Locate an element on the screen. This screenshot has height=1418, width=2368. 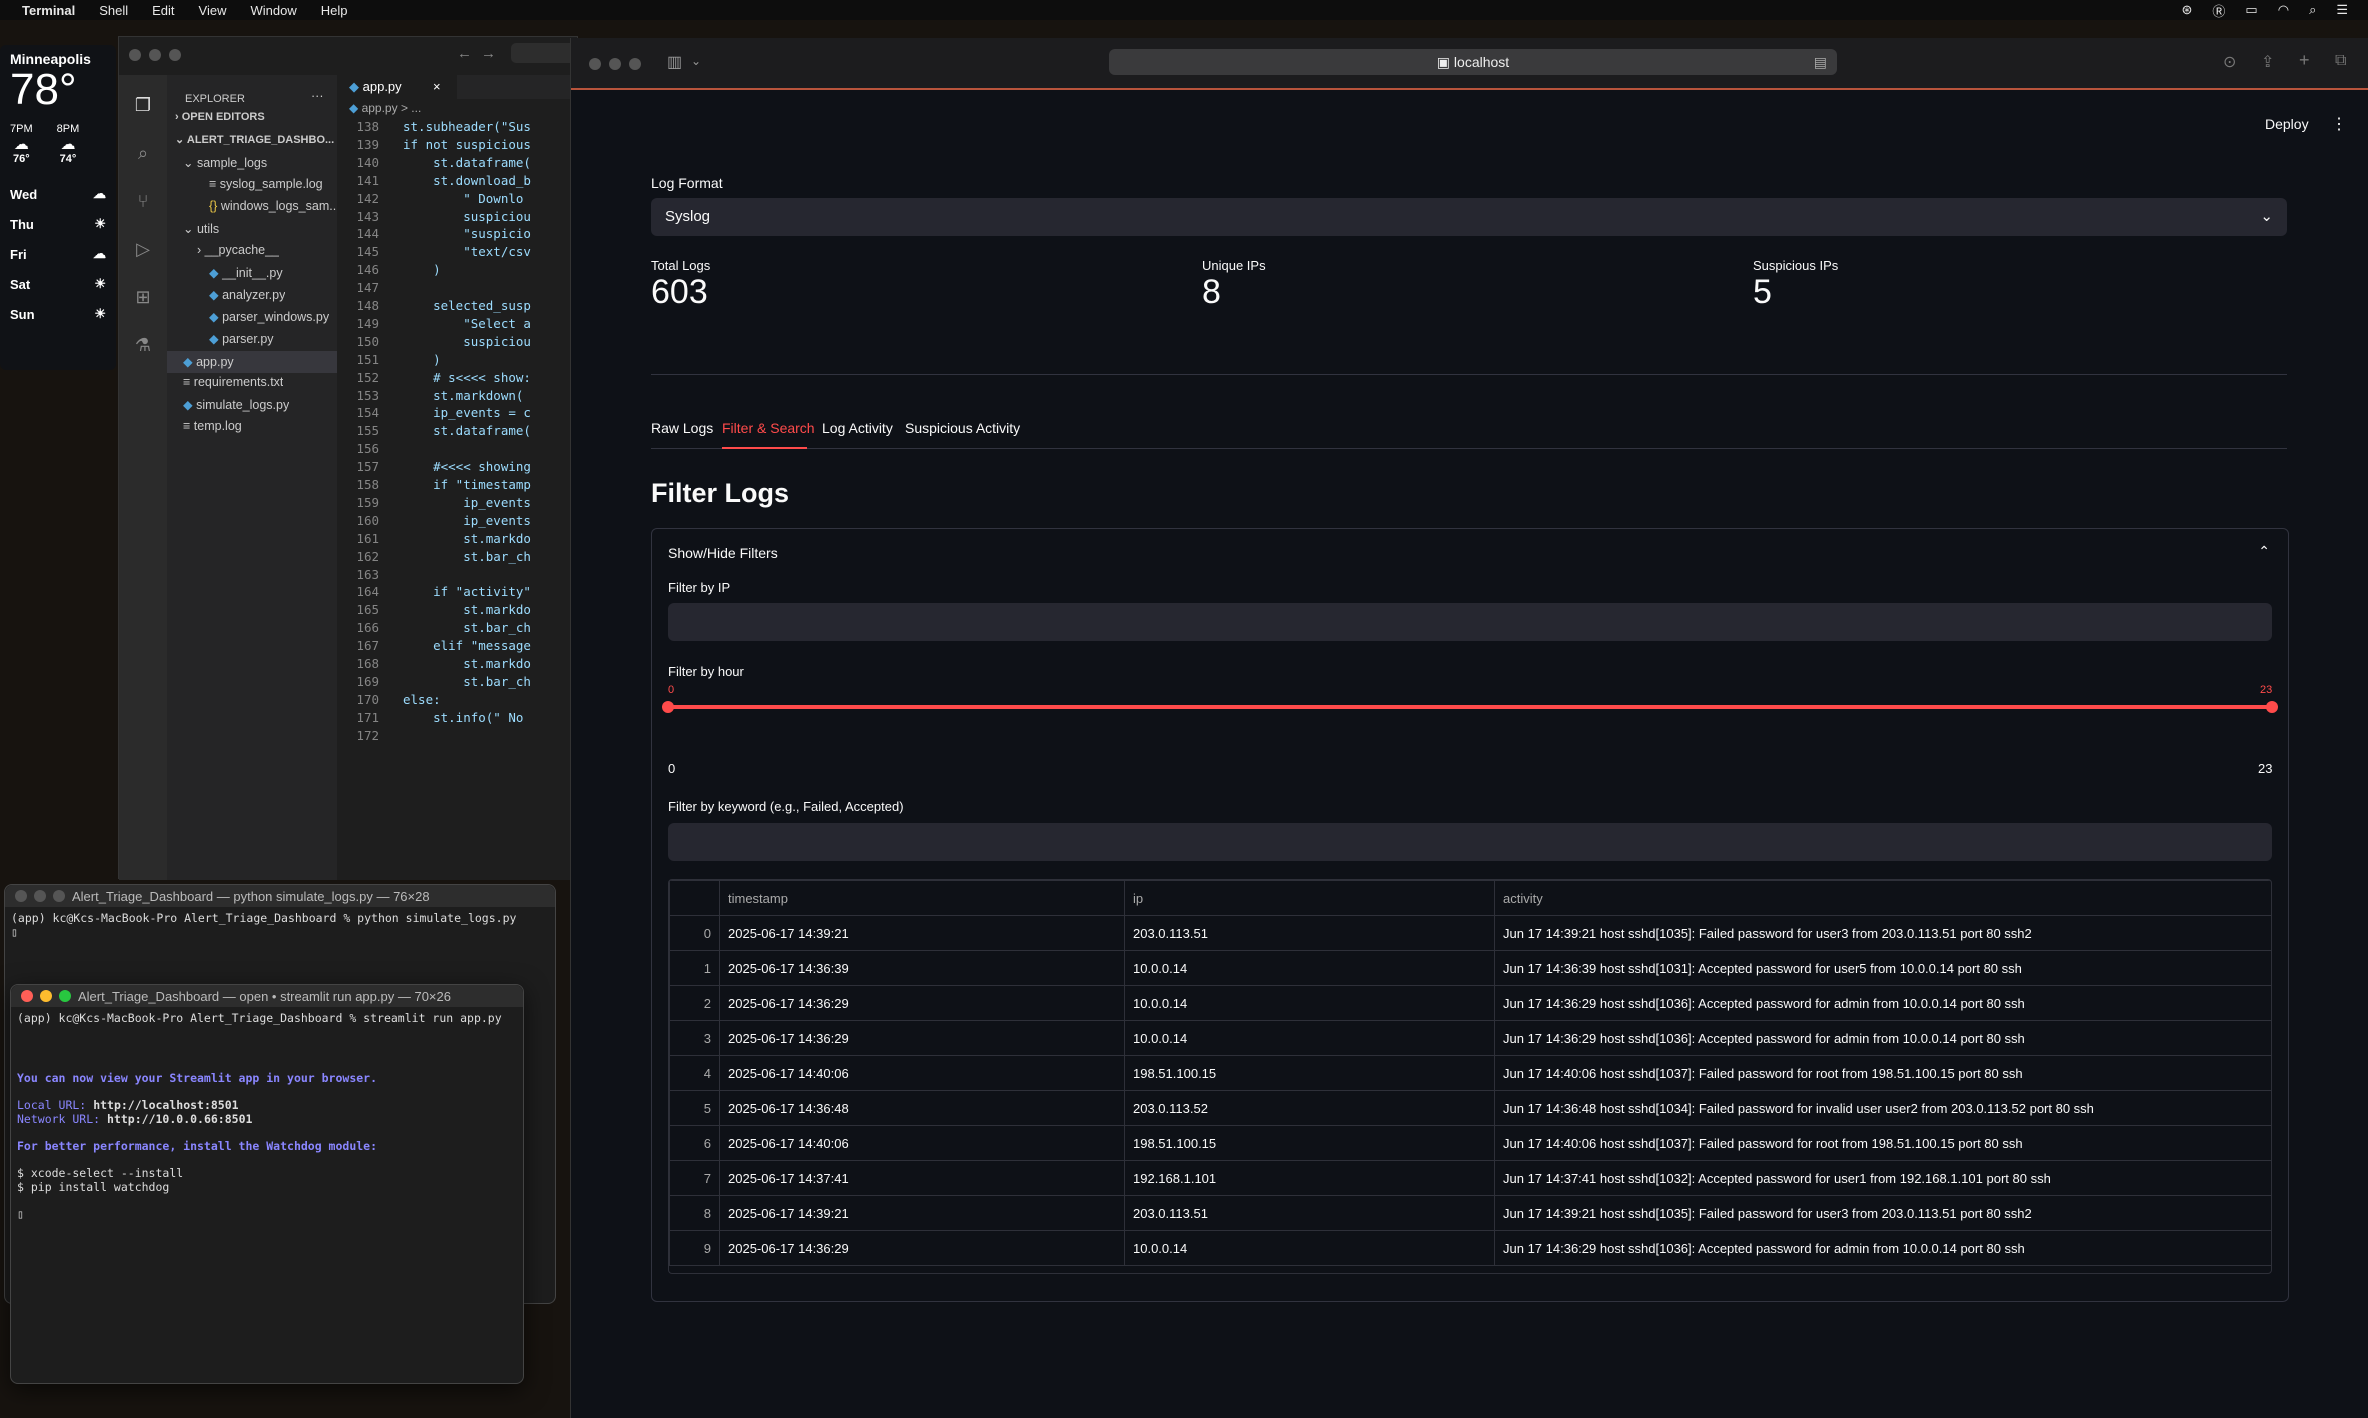
back-arrow-icon: ← is located at coordinates (464, 53).